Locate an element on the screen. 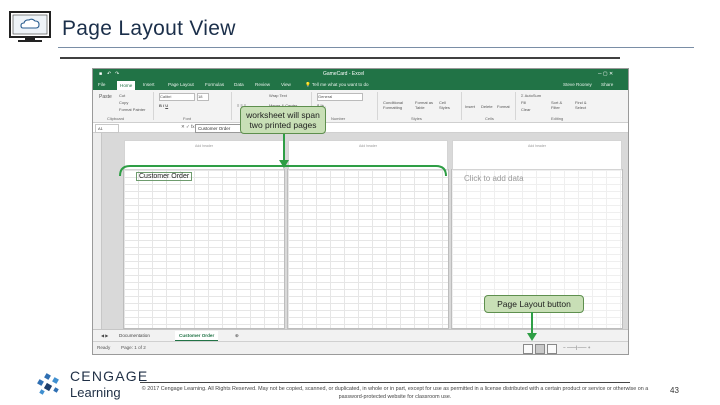 The width and height of the screenshot is (720, 405). insert-cells-button: Insert is located at coordinates (470, 106).